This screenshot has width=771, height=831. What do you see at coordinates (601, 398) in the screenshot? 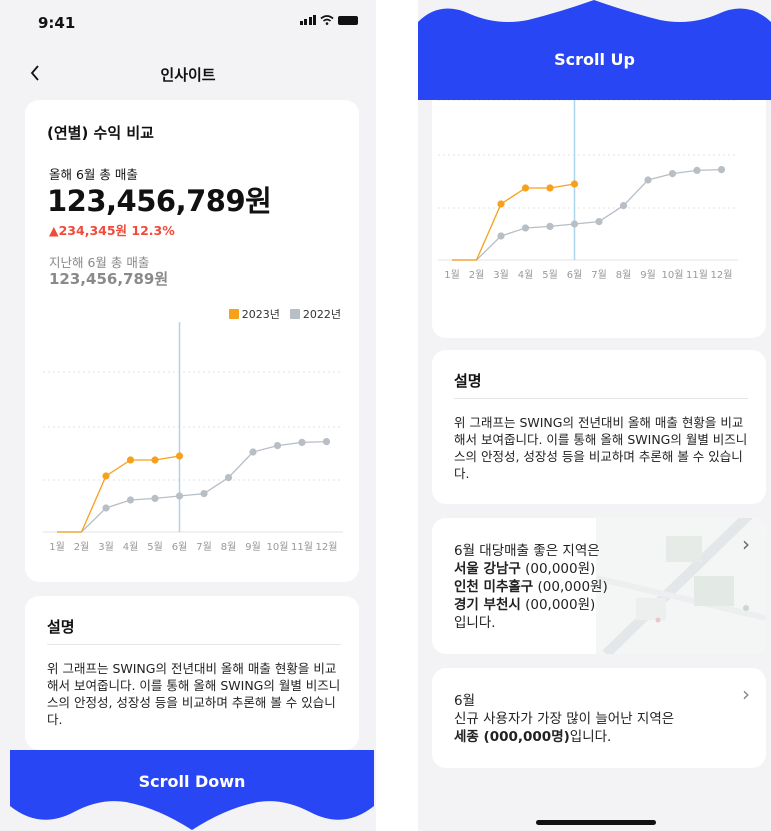
I see `description-divider-right` at bounding box center [601, 398].